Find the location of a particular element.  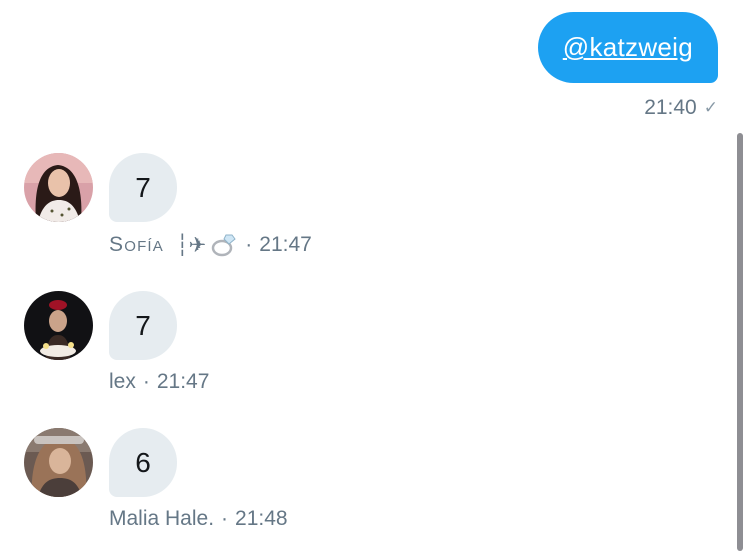

incoming-message: 7 Sofía ┆✈ · 21:47 is located at coordinates (224, 208).